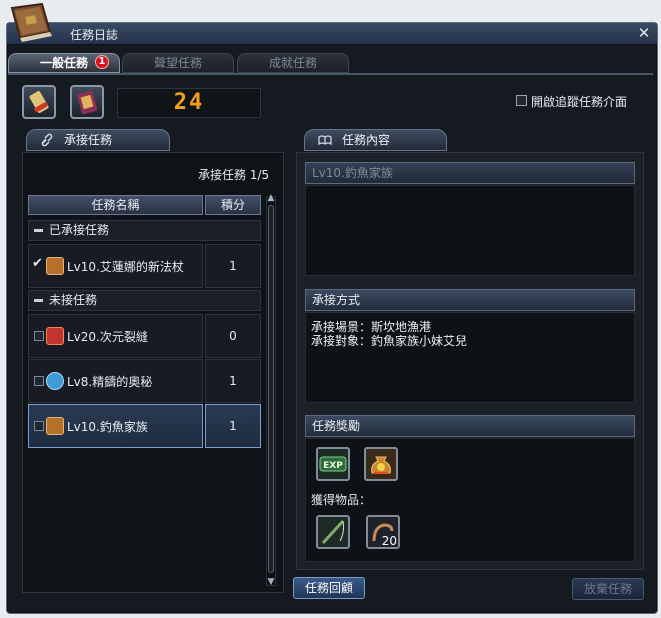 This screenshot has width=661, height=618. What do you see at coordinates (115, 205) in the screenshot?
I see `column-header-name: 任務名稱` at bounding box center [115, 205].